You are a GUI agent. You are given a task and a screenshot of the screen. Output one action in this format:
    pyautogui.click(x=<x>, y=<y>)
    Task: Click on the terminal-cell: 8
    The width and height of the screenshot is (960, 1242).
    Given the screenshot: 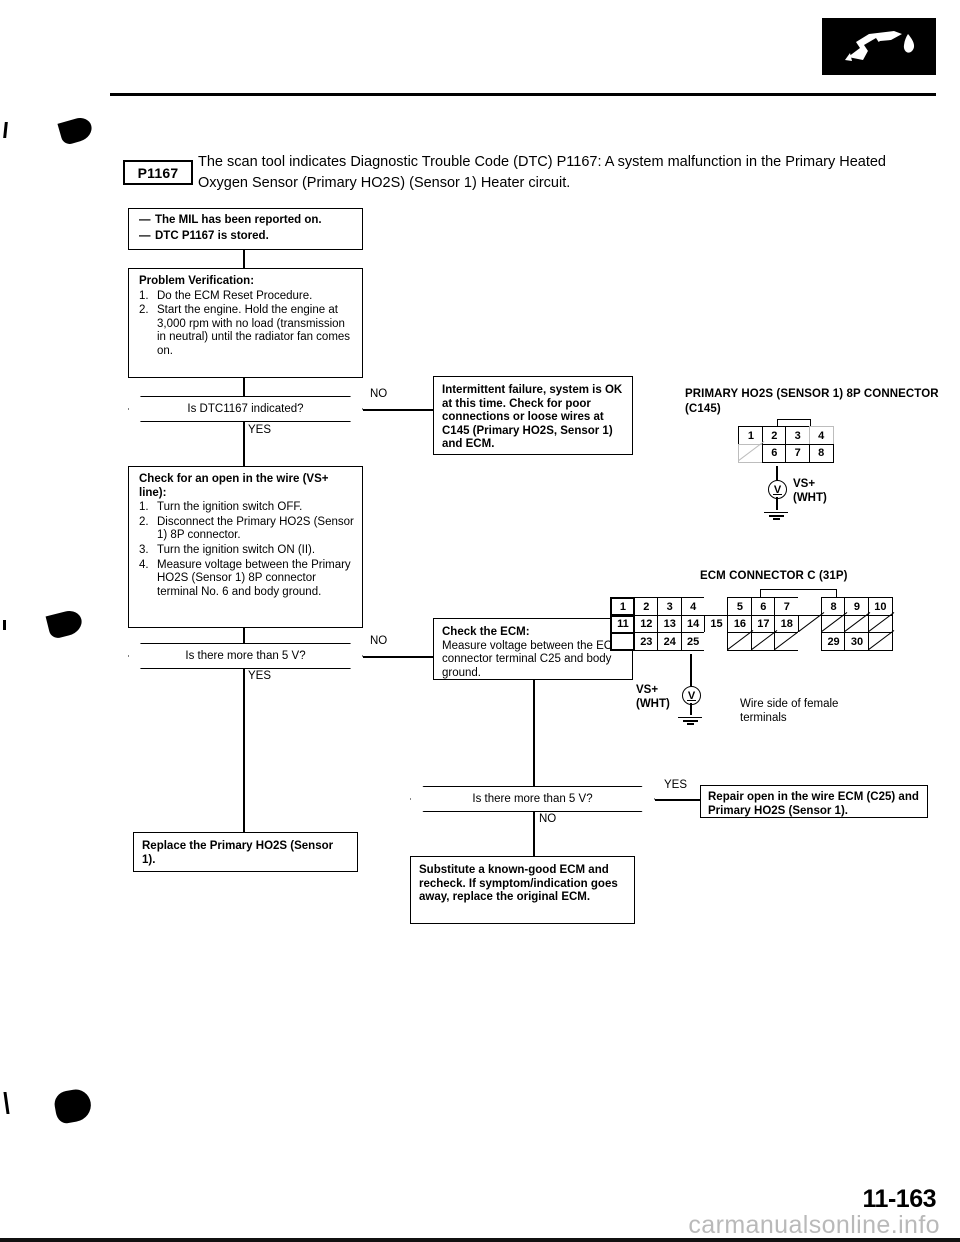 What is the action you would take?
    pyautogui.click(x=821, y=453)
    